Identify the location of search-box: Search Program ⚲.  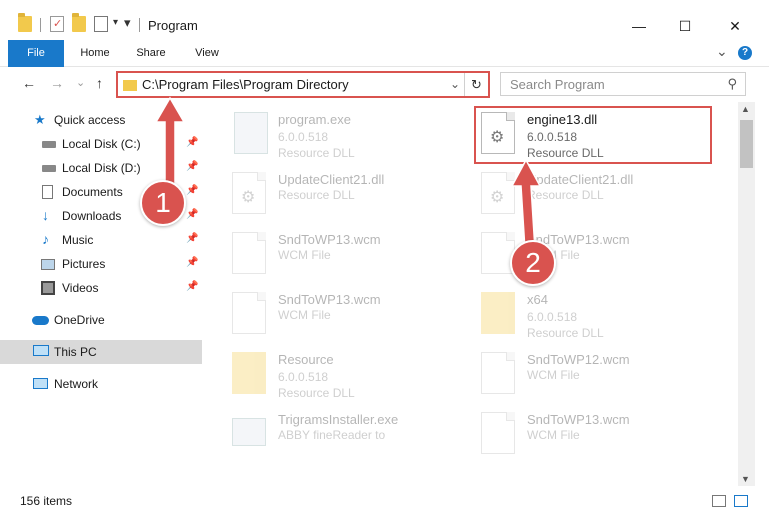
(623, 84).